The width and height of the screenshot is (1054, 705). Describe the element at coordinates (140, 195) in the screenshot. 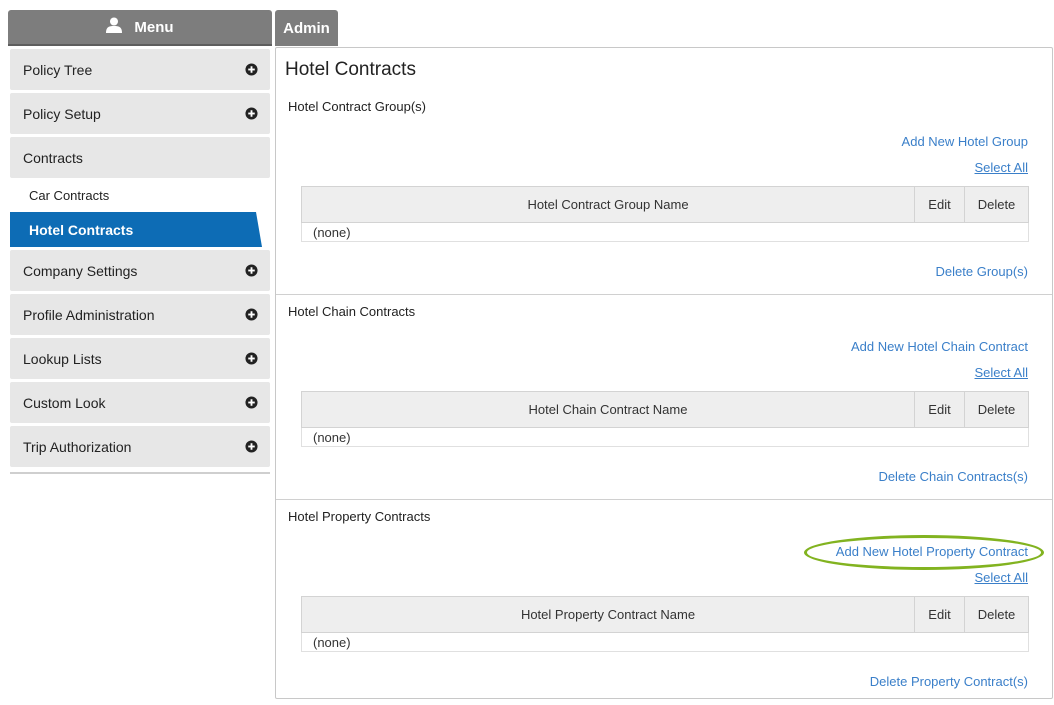

I see `sidebar-subitem-car-contracts: Car Contracts` at that location.